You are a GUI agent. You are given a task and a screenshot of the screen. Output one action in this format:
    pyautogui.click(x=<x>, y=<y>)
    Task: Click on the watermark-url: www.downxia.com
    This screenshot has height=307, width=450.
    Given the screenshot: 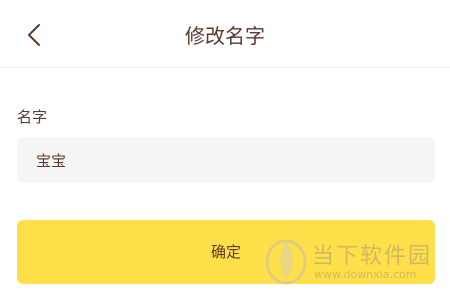 What is the action you would take?
    pyautogui.click(x=365, y=274)
    